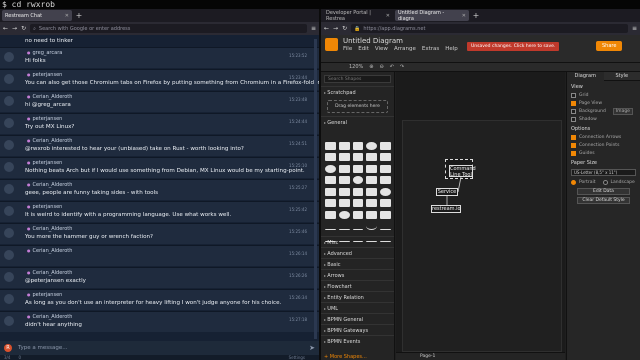 Image resolution: width=640 pixels, height=360 pixels. I want to click on library-section: BPMN Events, so click(357, 340).